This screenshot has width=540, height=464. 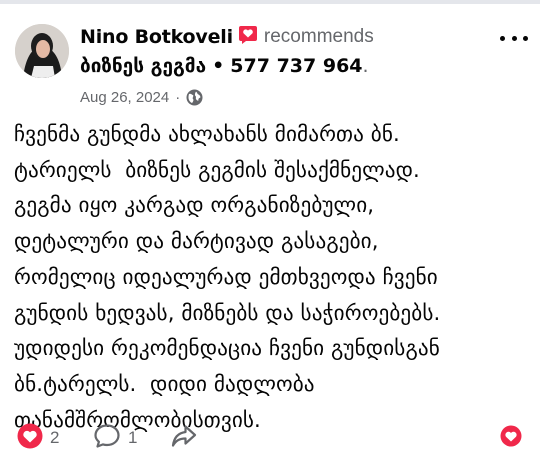 I want to click on recommend-icon, so click(x=248, y=35).